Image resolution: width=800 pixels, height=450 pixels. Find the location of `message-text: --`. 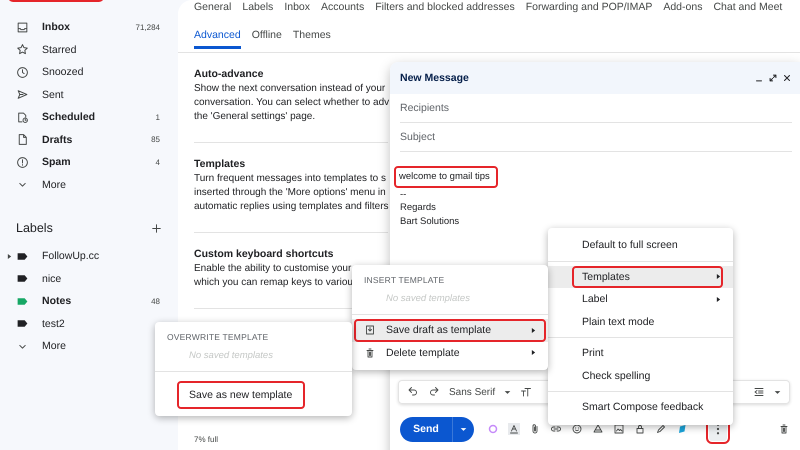

message-text: -- is located at coordinates (403, 194).